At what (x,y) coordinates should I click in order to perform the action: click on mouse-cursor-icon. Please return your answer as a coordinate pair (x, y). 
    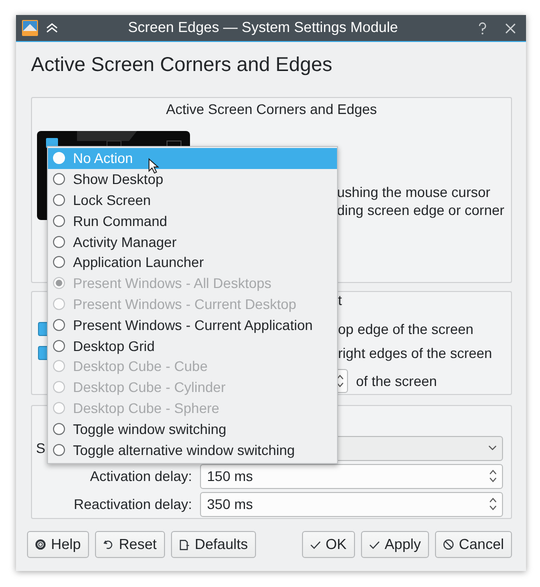
    Looking at the image, I should click on (153, 166).